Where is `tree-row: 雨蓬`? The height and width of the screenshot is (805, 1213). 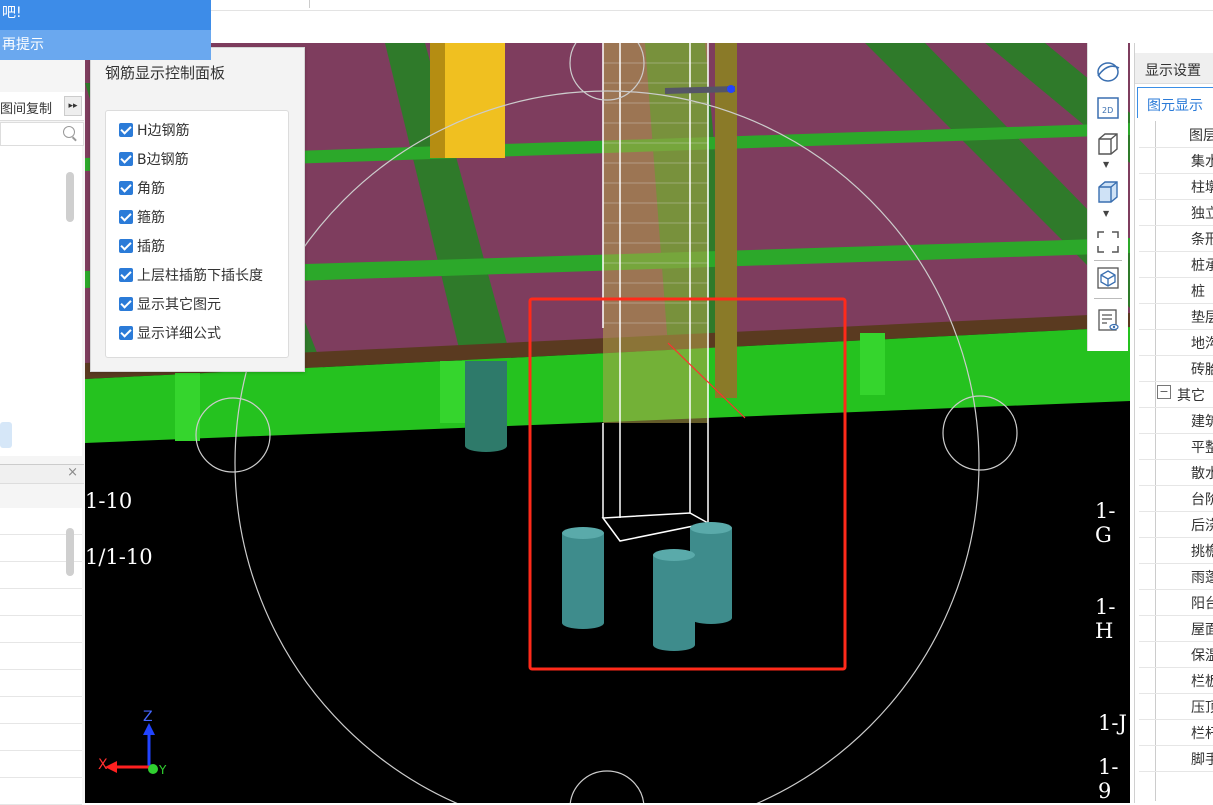
tree-row: 雨蓬 is located at coordinates (1176, 576).